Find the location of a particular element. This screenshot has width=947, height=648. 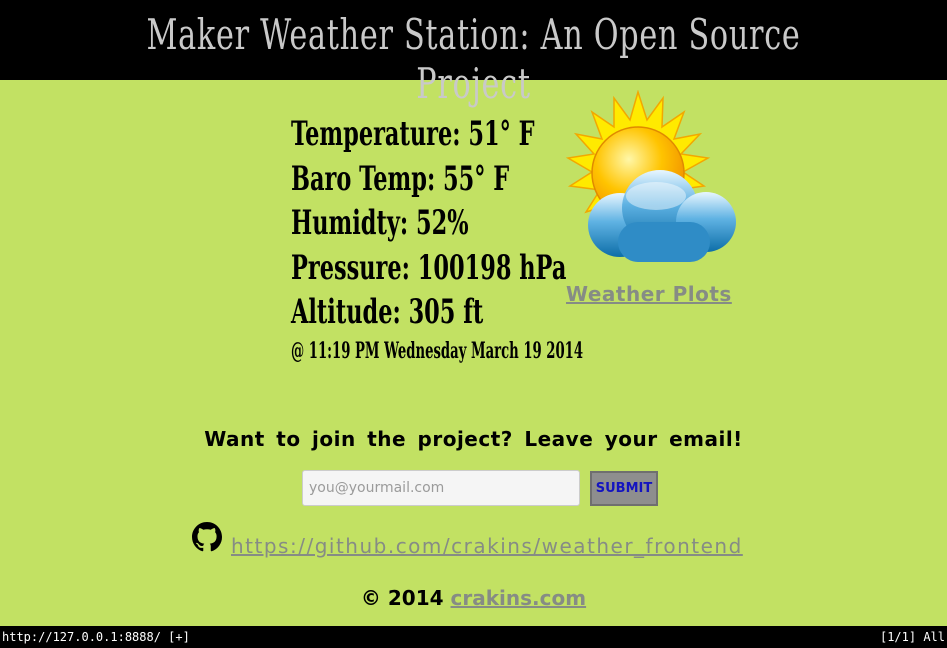

footer: © 2014 crakins.com is located at coordinates (473, 598).